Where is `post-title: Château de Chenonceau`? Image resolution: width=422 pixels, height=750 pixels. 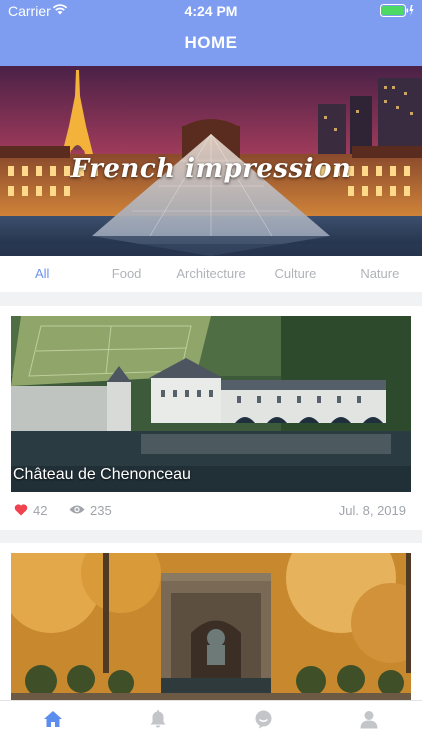
post-title: Château de Chenonceau is located at coordinates (102, 474).